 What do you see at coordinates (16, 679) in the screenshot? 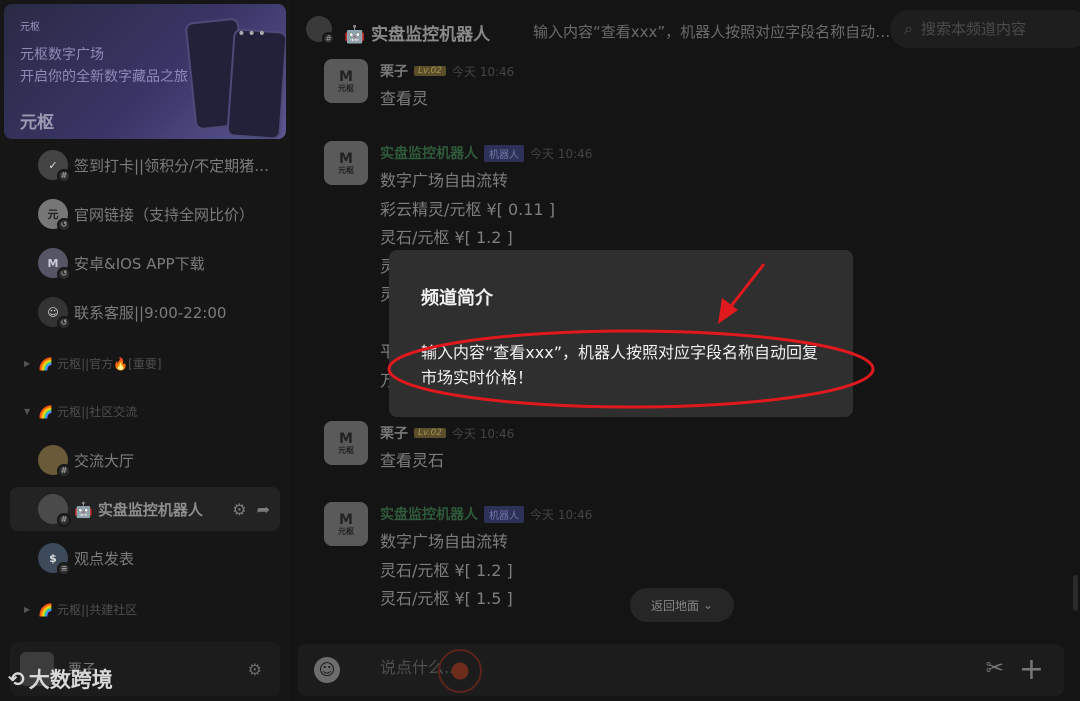
I see `watermark-logo-icon: ⟲` at bounding box center [16, 679].